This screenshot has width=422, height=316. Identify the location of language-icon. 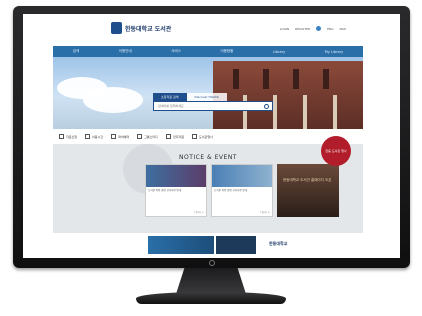
(319, 28).